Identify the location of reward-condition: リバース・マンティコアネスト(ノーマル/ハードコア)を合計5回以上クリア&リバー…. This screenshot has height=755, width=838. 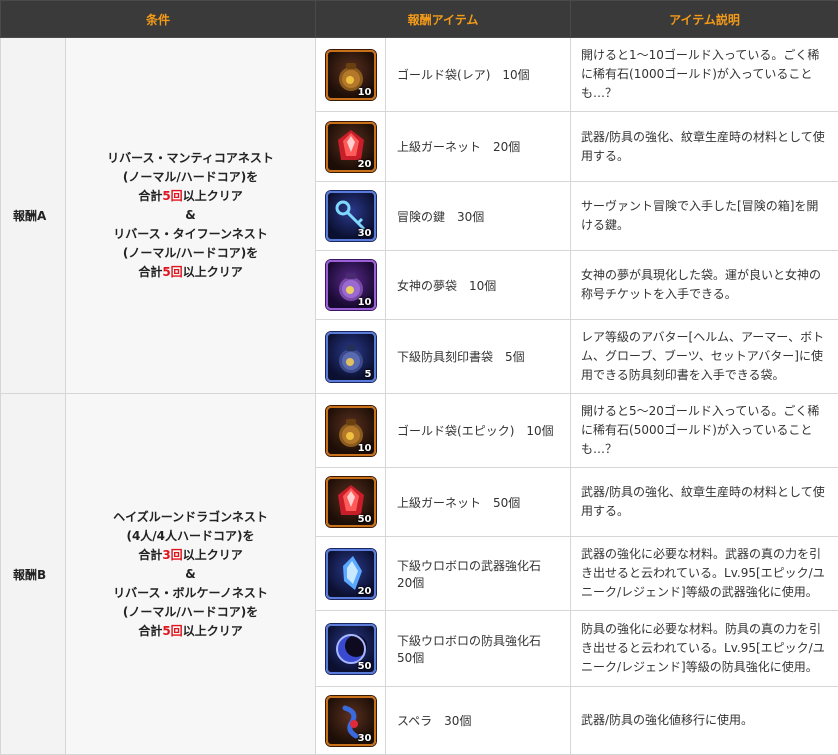
(191, 216).